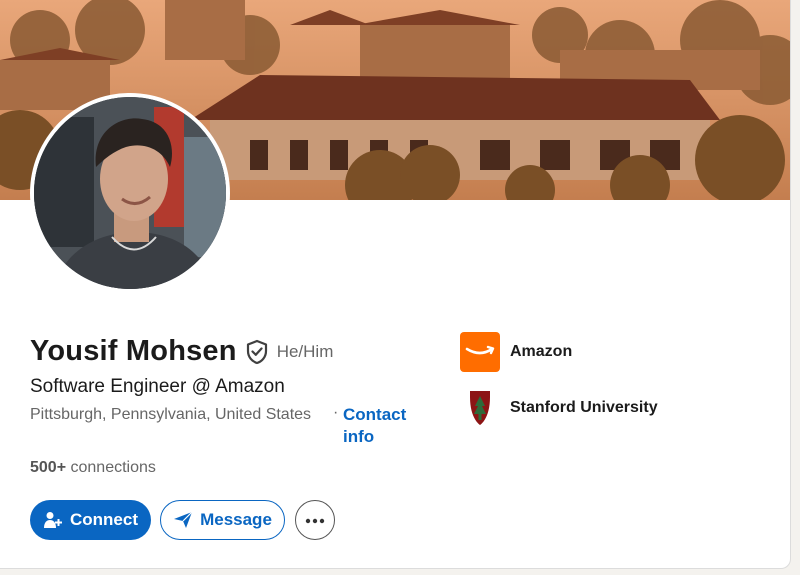 This screenshot has height=575, width=800. Describe the element at coordinates (480, 408) in the screenshot. I see `stanford-logo-icon` at that location.